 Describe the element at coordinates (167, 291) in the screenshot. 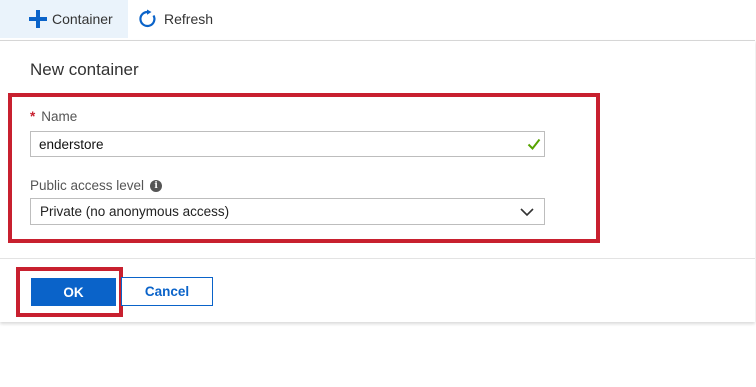

I see `cancel-button: Cancel` at that location.